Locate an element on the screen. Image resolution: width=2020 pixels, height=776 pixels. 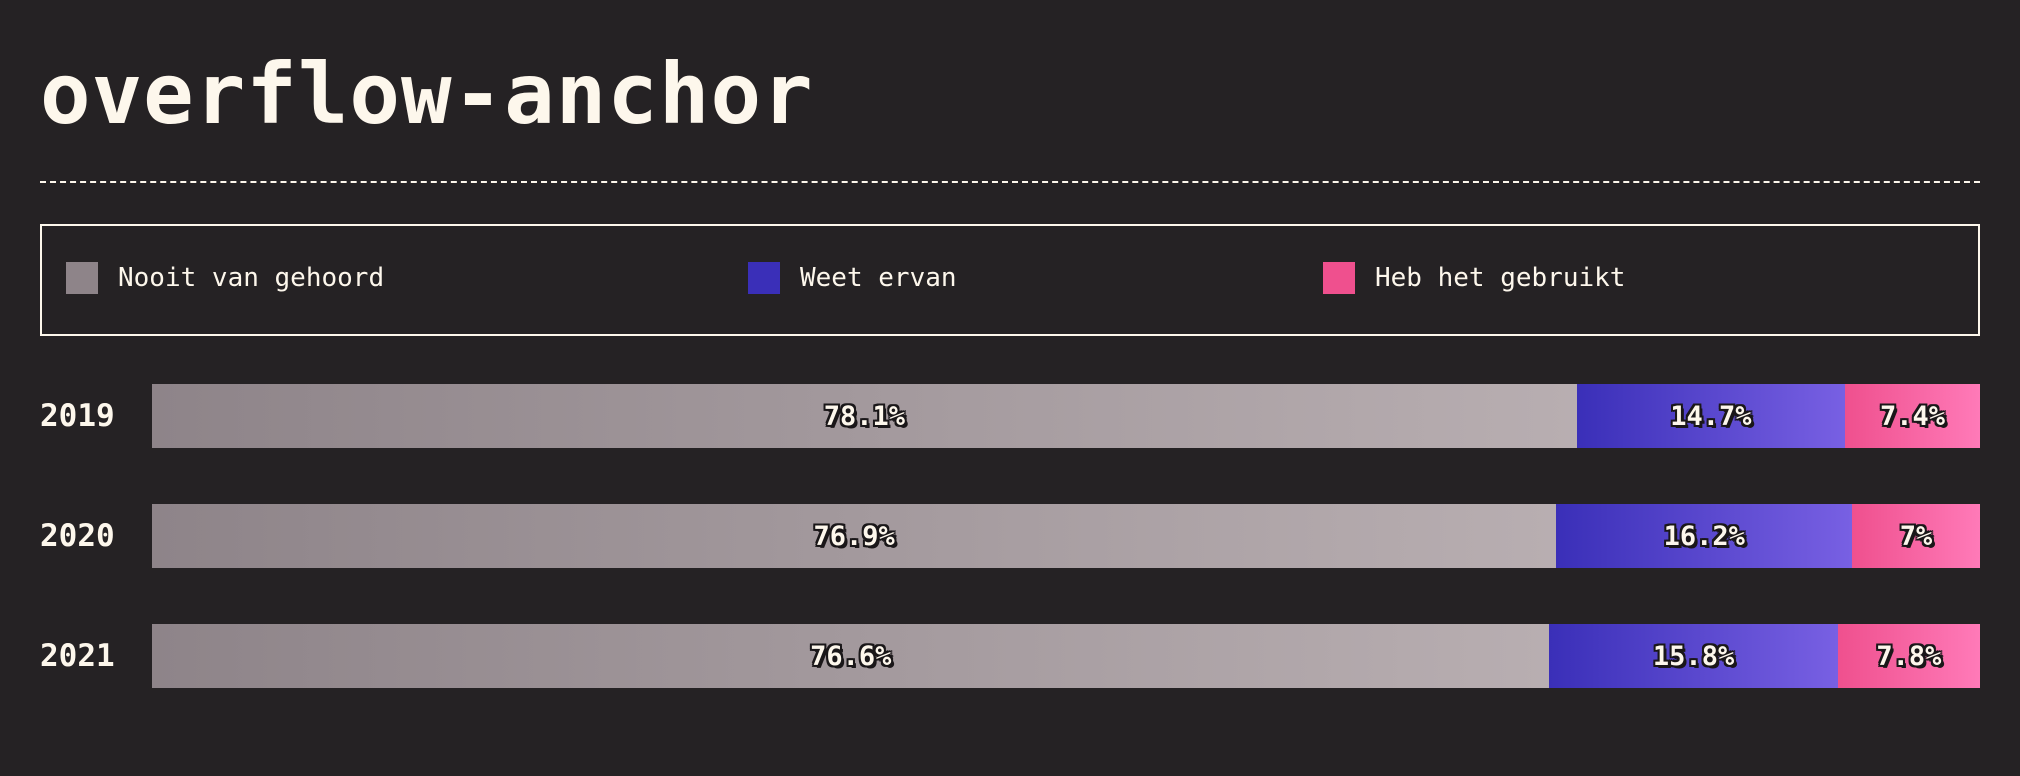
stacked-bar: 76.6% 15.8% 7.8% is located at coordinates (1066, 656).